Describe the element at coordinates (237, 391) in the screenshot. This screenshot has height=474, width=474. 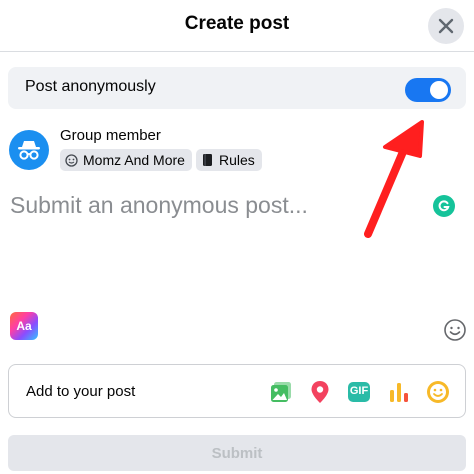
I see `add-to-post-box: Add to your post GIF` at that location.